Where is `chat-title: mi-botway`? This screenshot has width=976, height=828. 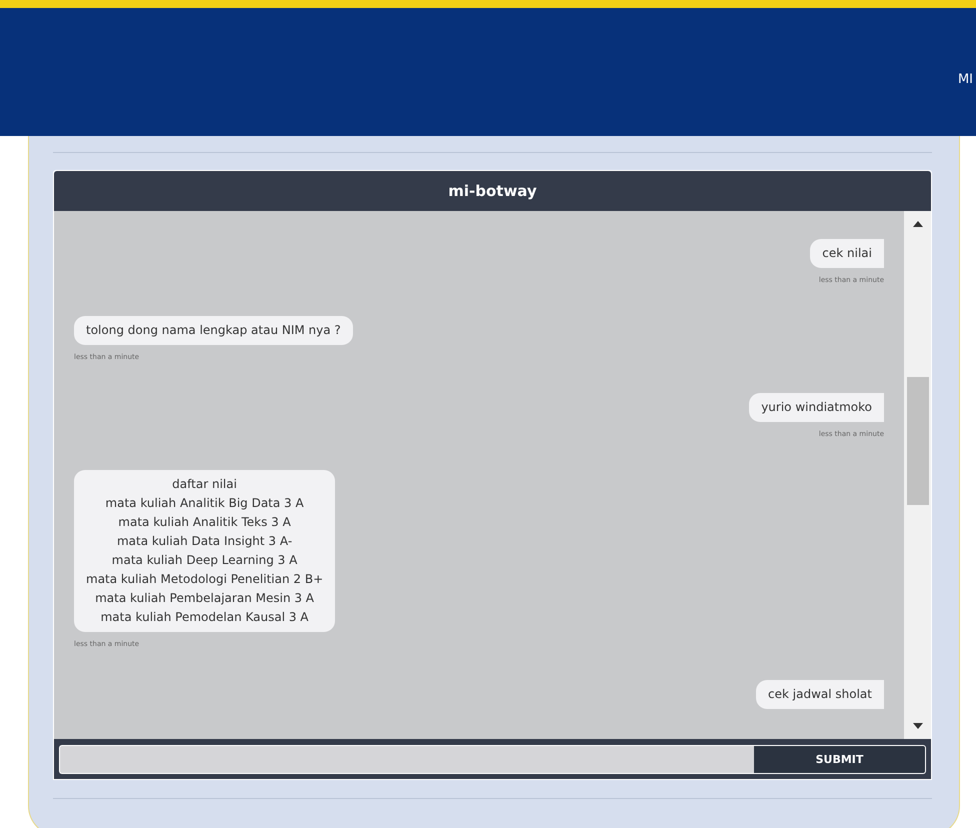 chat-title: mi-botway is located at coordinates (492, 191).